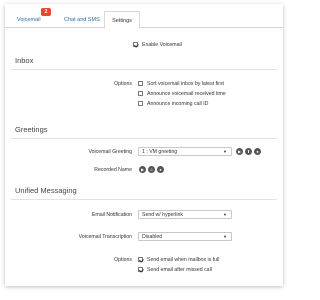  What do you see at coordinates (111, 215) in the screenshot?
I see `email-notification-label: Email Notification` at bounding box center [111, 215].